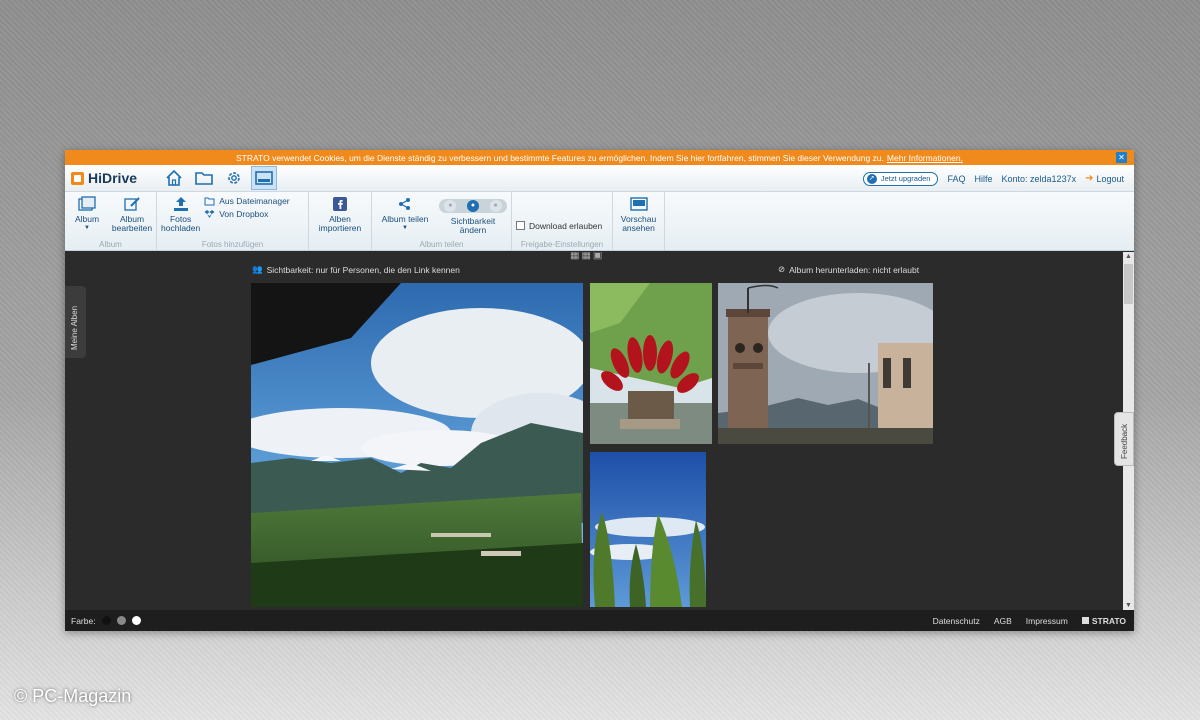 This screenshot has width=1200, height=720. Describe the element at coordinates (181, 228) in the screenshot. I see `upload-btn-line2: hochladen` at that location.